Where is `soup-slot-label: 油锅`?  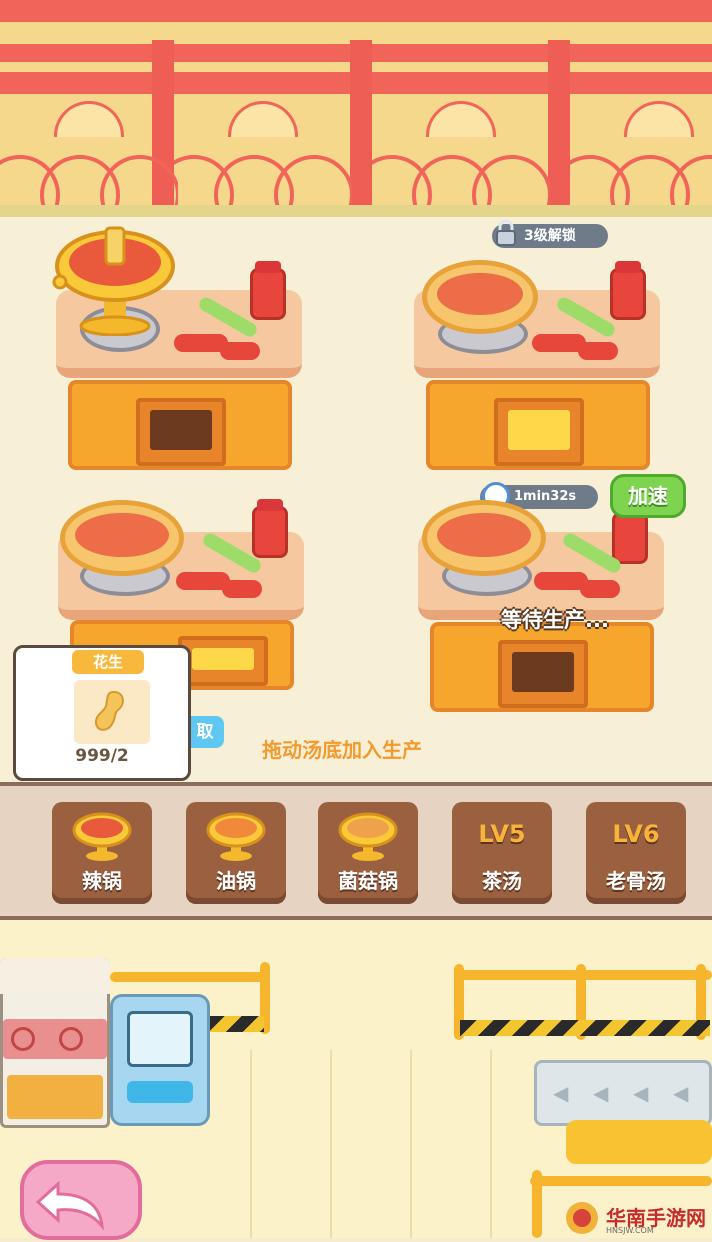
soup-slot-label: 油锅 is located at coordinates (236, 881).